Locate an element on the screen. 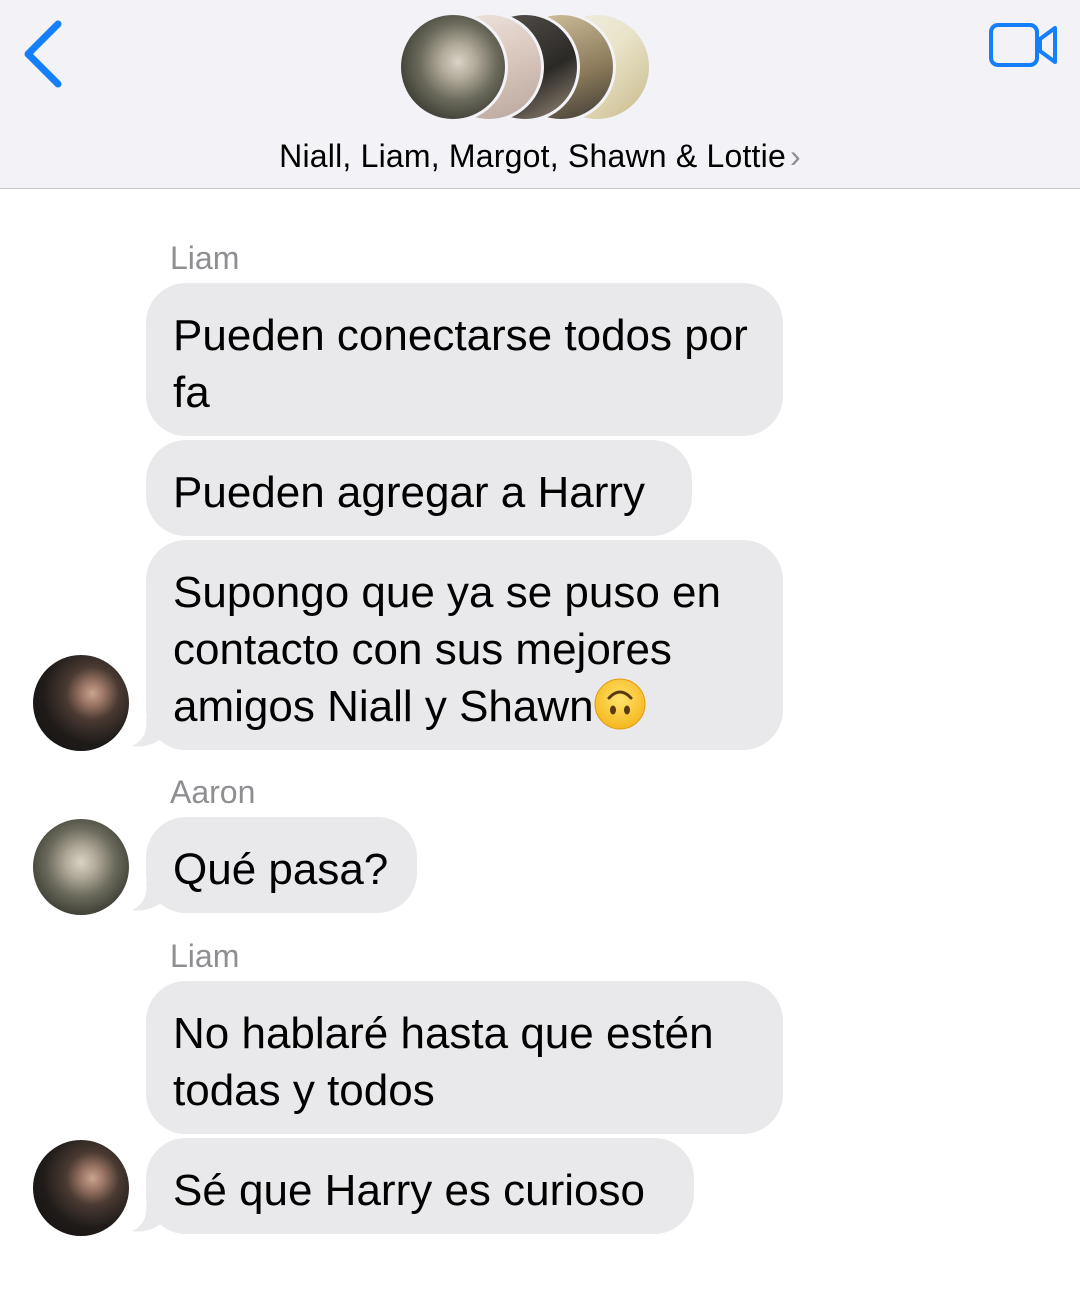  chevron-left-icon is located at coordinates (43, 54).